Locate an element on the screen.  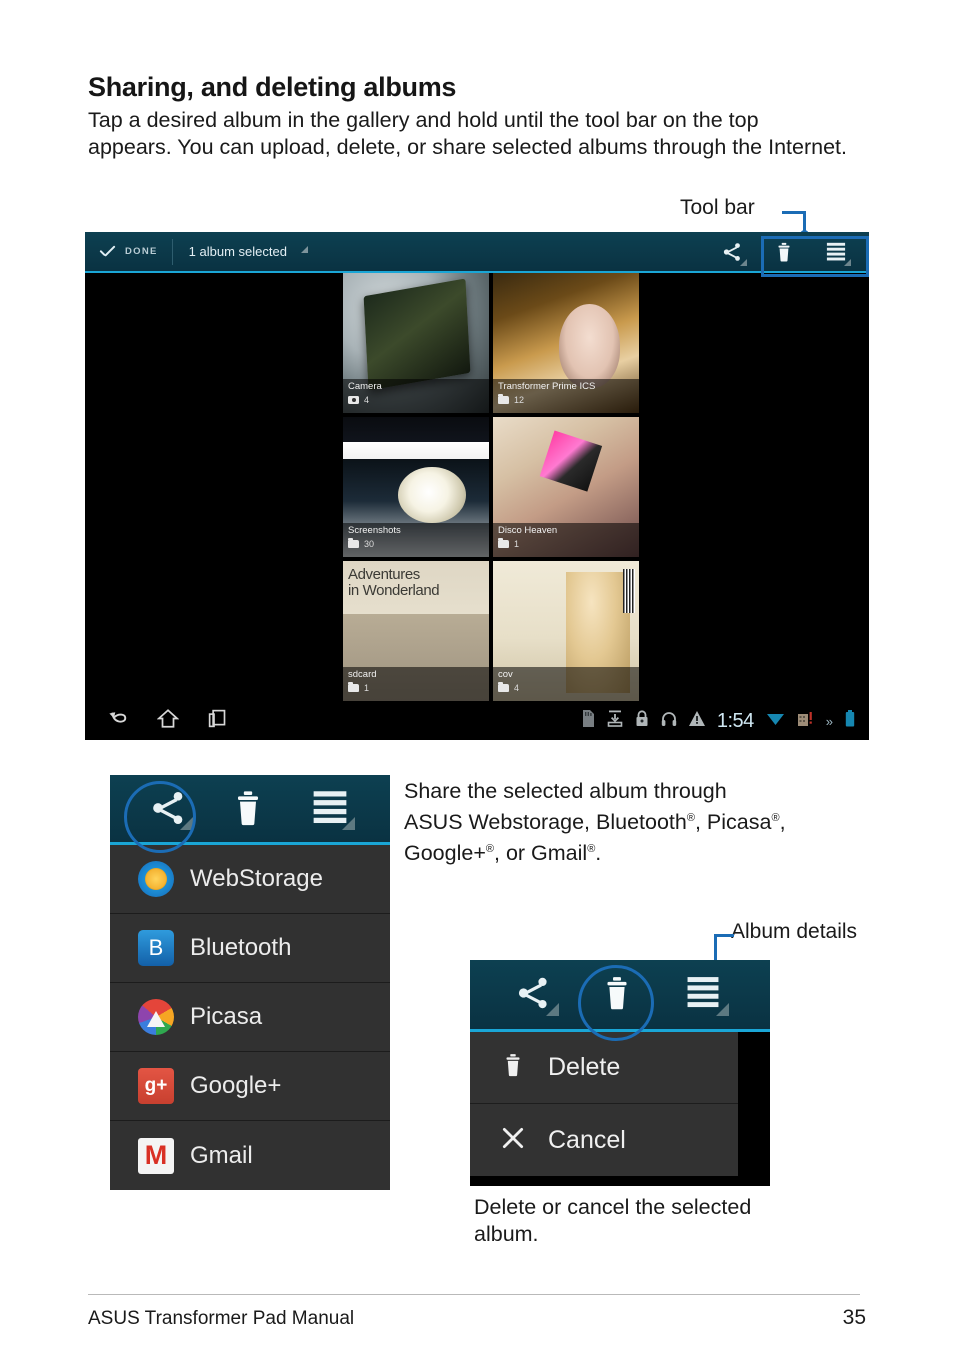
share-item-label: Gmail is located at coordinates (221, 1155).